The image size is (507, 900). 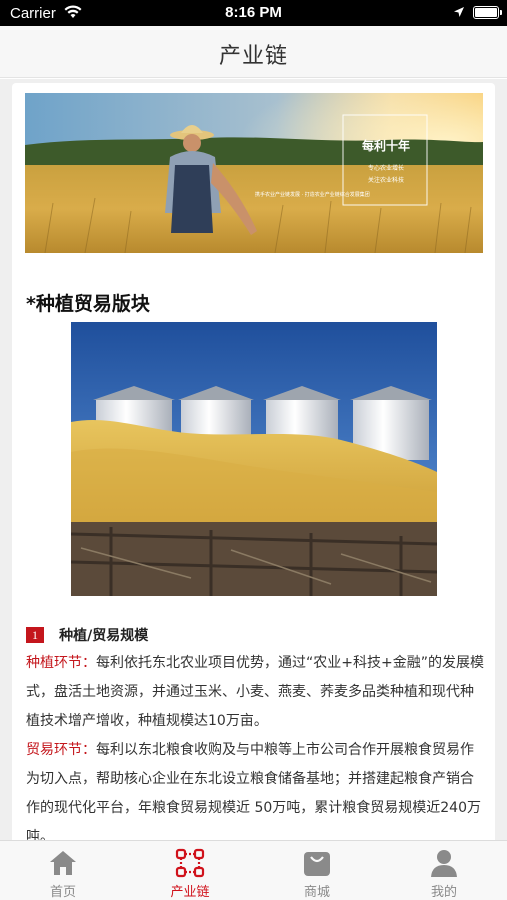 What do you see at coordinates (104, 635) in the screenshot?
I see `subsection-title: 种植/贸易规模` at bounding box center [104, 635].